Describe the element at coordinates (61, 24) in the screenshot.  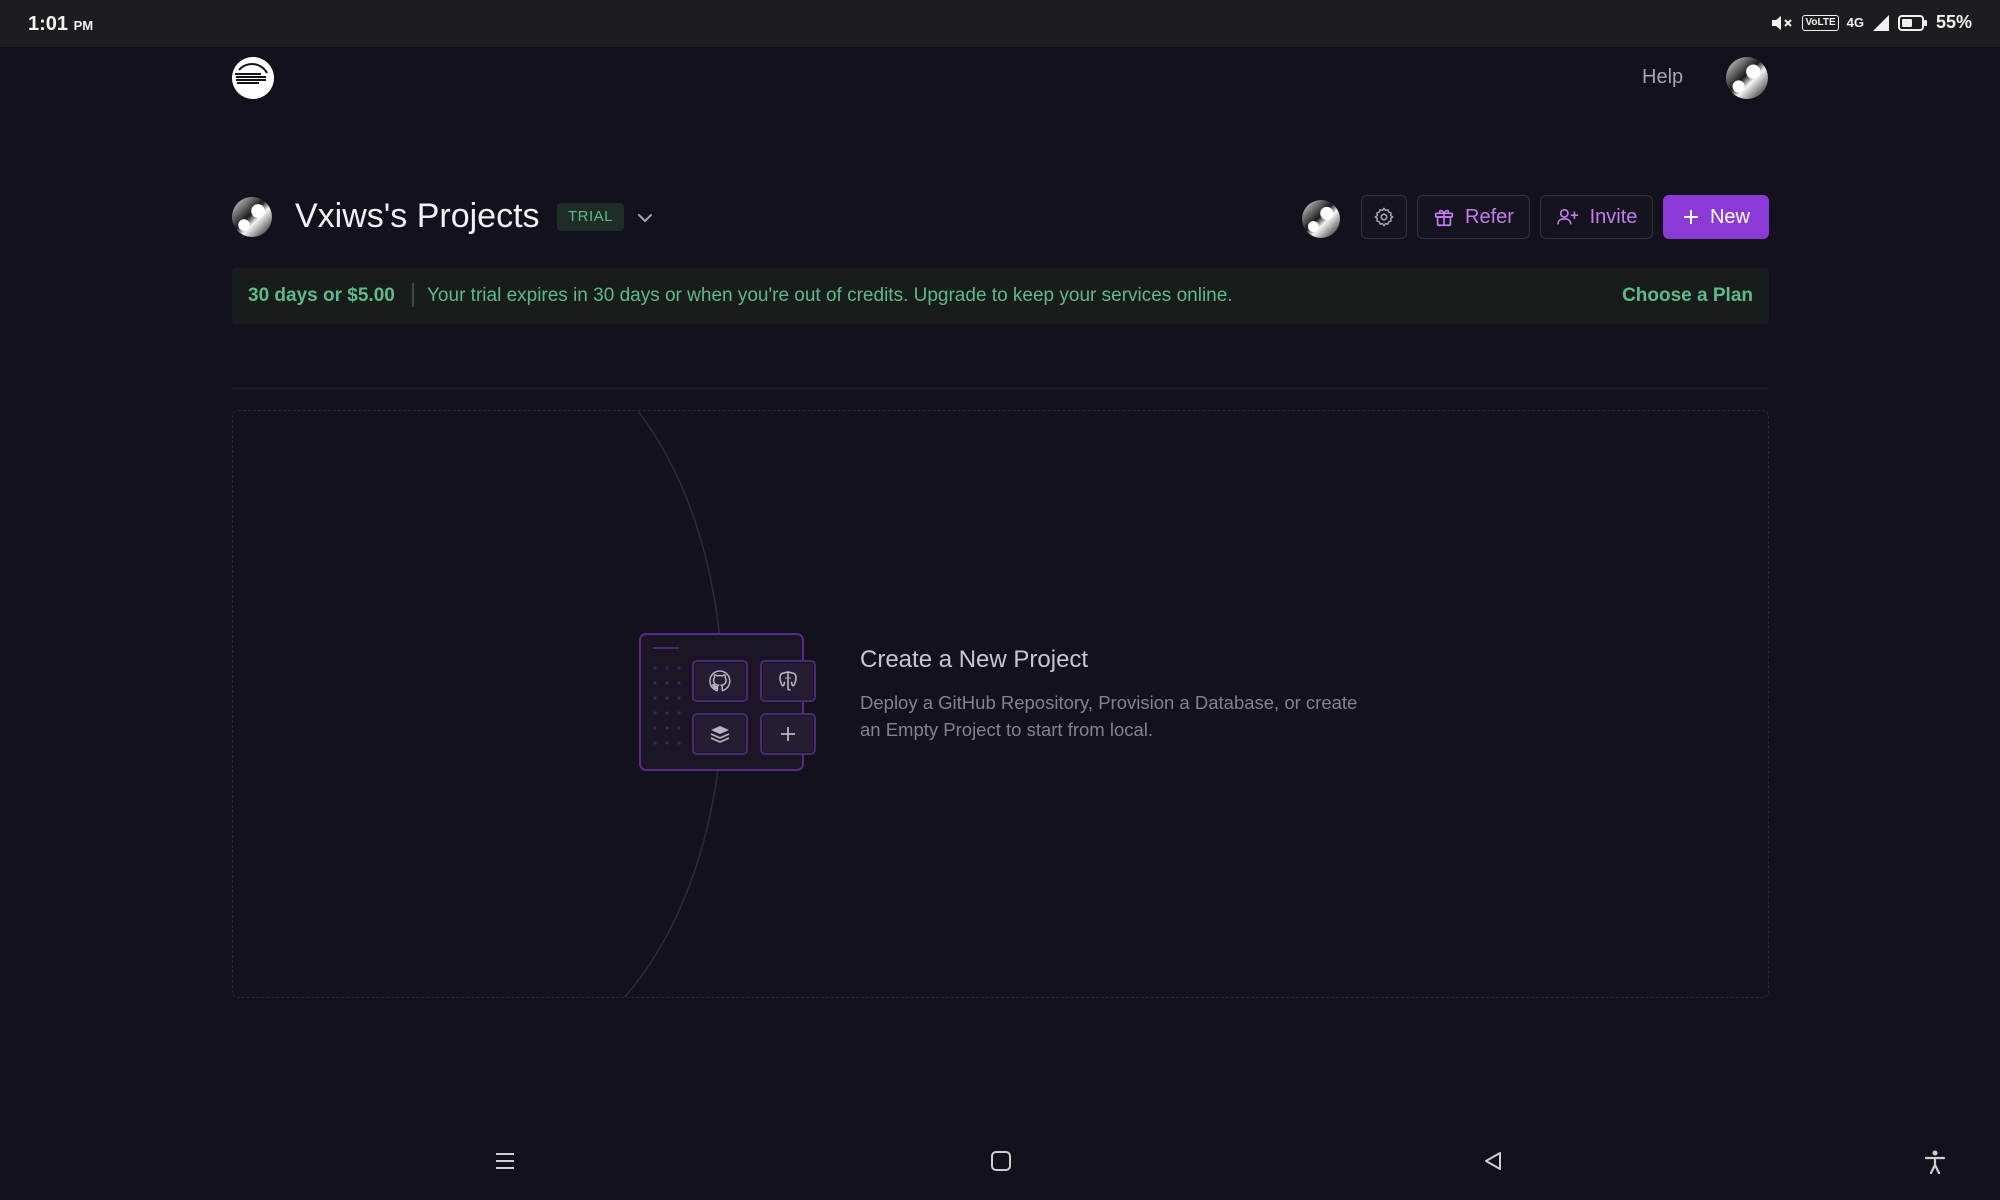
I see `status-time: 1:01 PM` at that location.